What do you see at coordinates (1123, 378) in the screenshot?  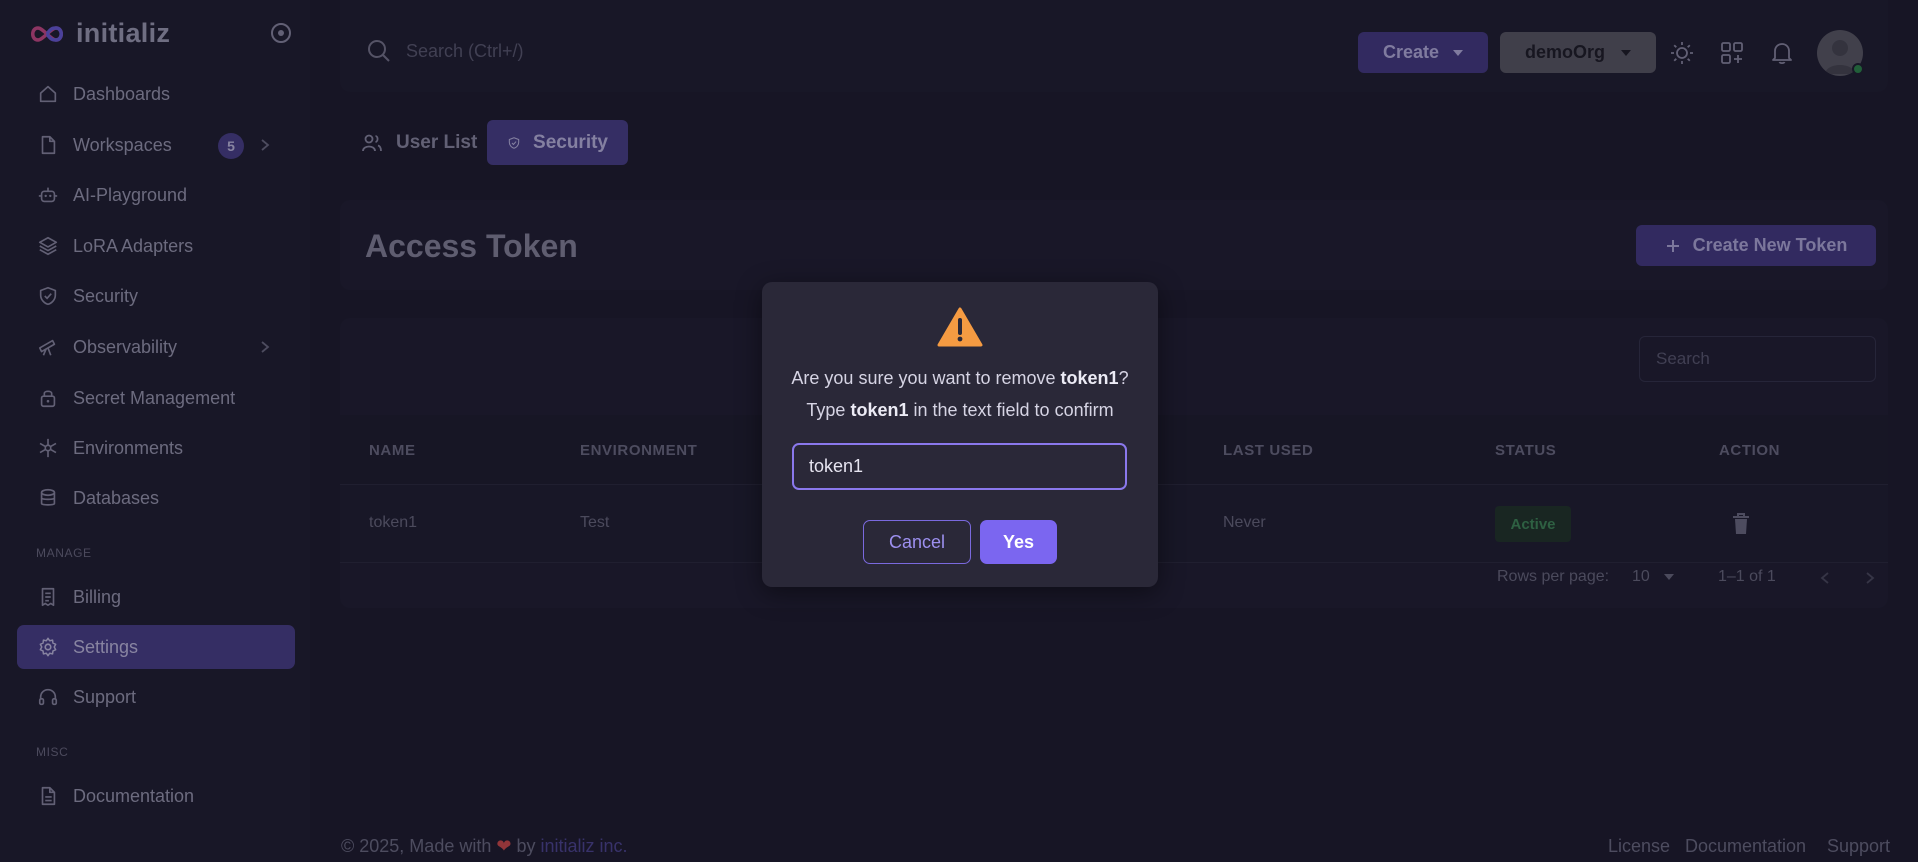 I see `dialog-question-suffix: ?` at bounding box center [1123, 378].